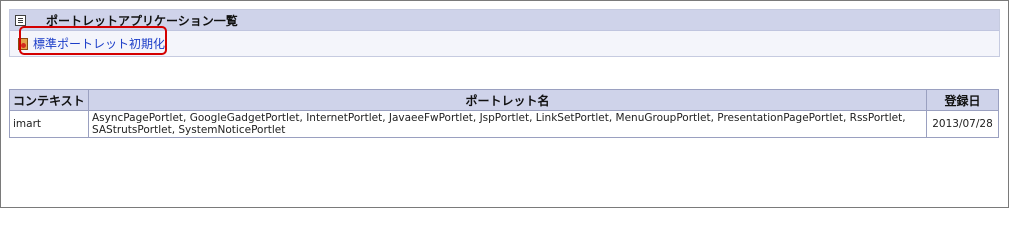 This screenshot has width=1009, height=240. I want to click on cell-date: 2013/07/28, so click(962, 124).